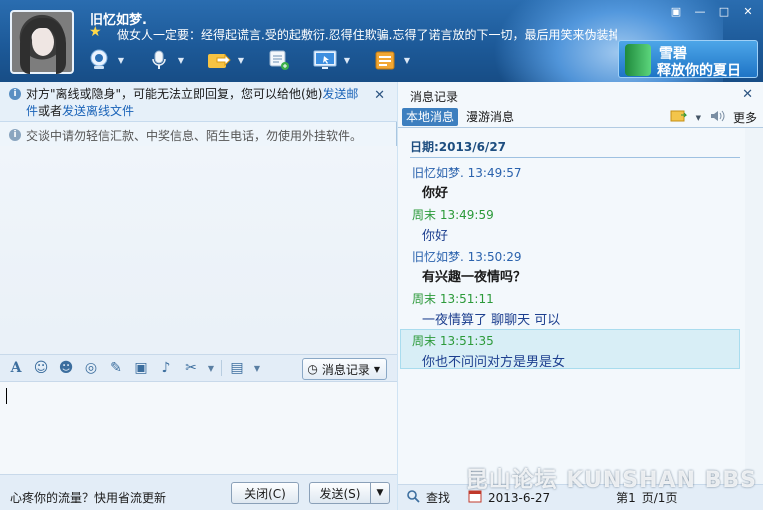 This screenshot has width=763, height=510. Describe the element at coordinates (717, 117) in the screenshot. I see `speaker-icon` at that location.